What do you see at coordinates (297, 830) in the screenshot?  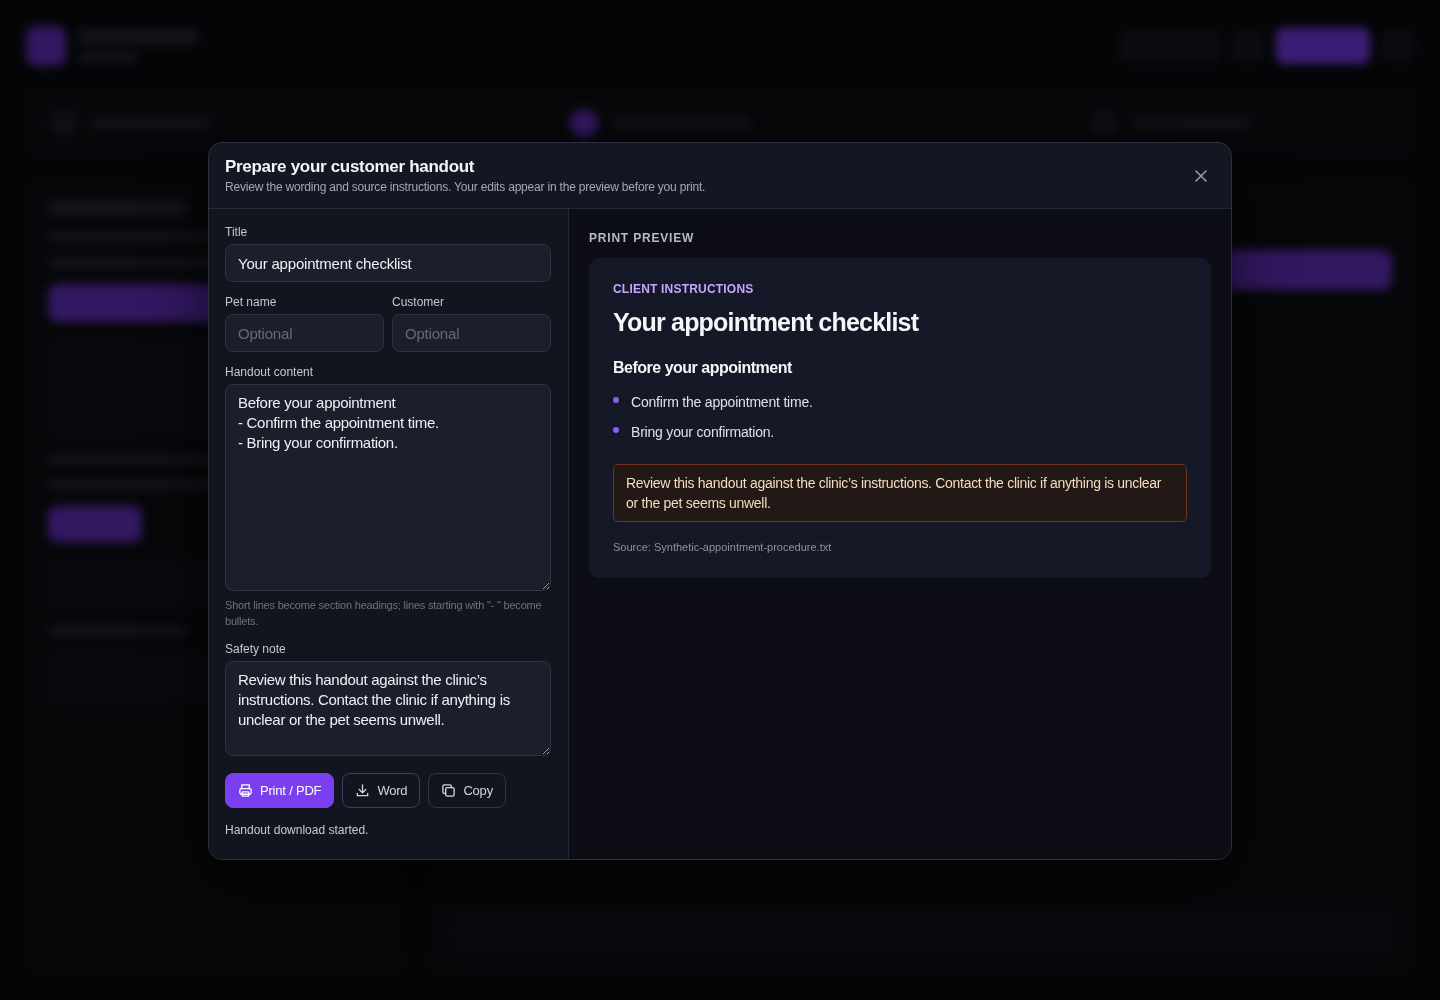 I see `status-message: Handout download started.` at bounding box center [297, 830].